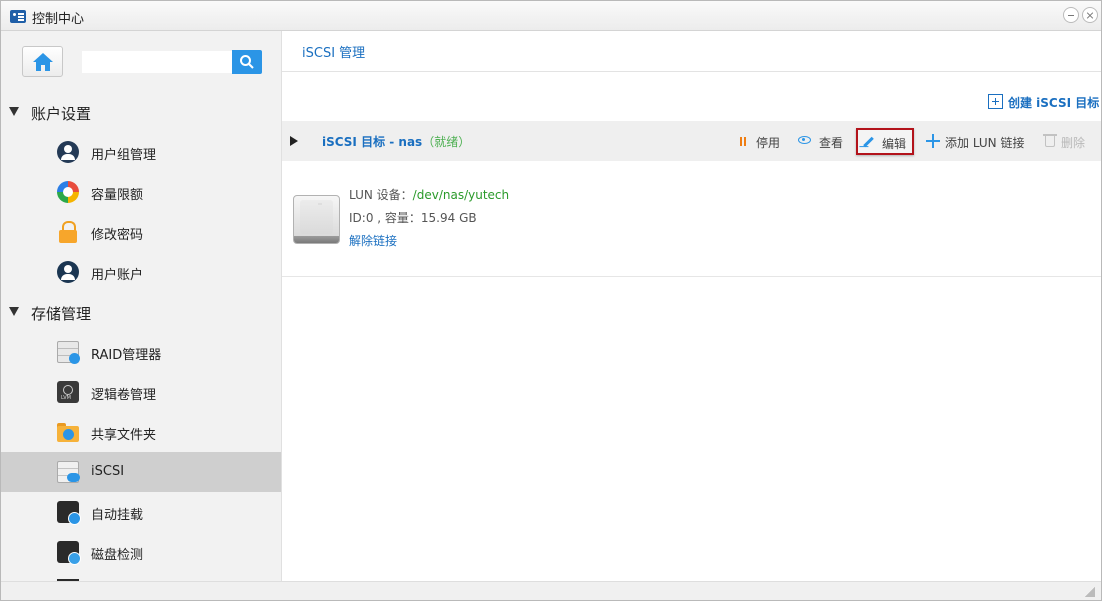 The image size is (1102, 601). I want to click on title-divider, so click(691, 71).